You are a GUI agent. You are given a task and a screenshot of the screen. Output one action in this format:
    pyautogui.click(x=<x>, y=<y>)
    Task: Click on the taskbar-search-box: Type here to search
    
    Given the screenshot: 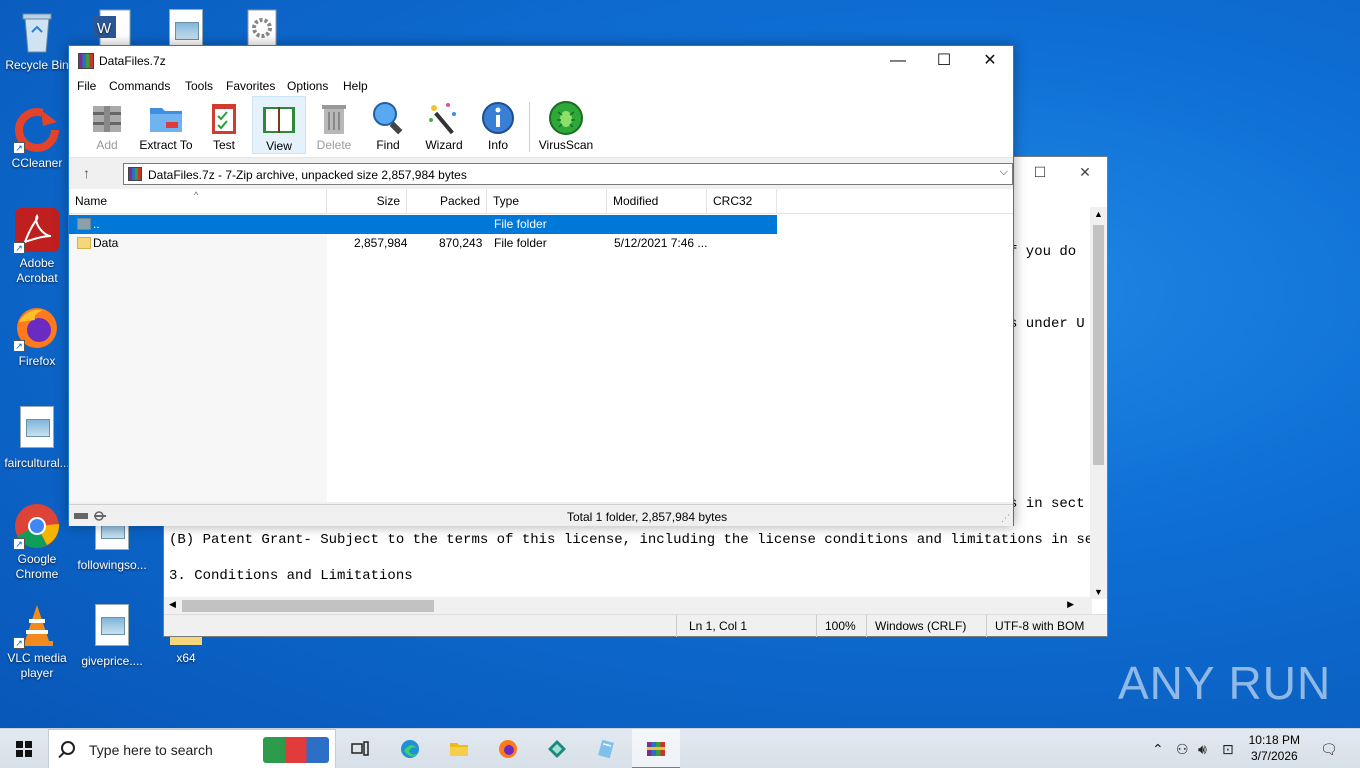 What is the action you would take?
    pyautogui.click(x=192, y=748)
    